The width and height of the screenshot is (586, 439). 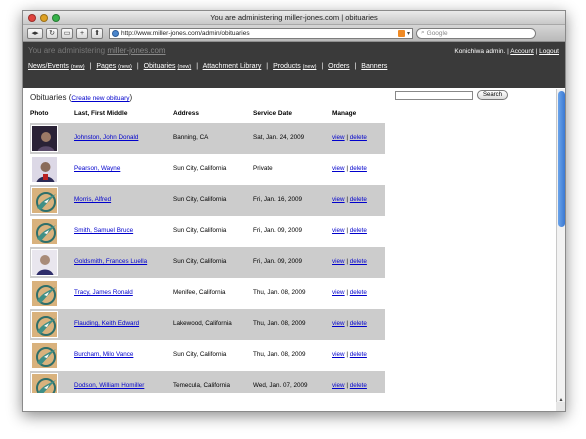 What do you see at coordinates (106, 323) in the screenshot?
I see `obituary-name-link: Flauding, Keith Edward` at bounding box center [106, 323].